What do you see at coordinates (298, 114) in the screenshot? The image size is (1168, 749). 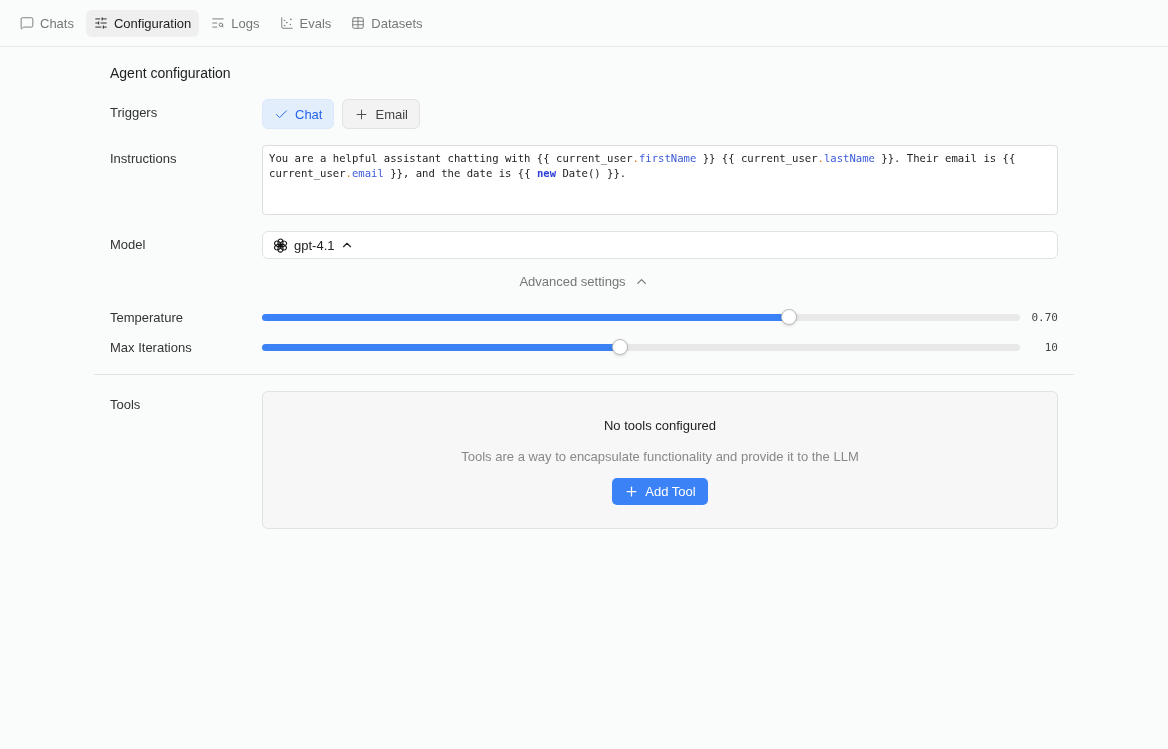 I see `trigger-toggle: Chat` at bounding box center [298, 114].